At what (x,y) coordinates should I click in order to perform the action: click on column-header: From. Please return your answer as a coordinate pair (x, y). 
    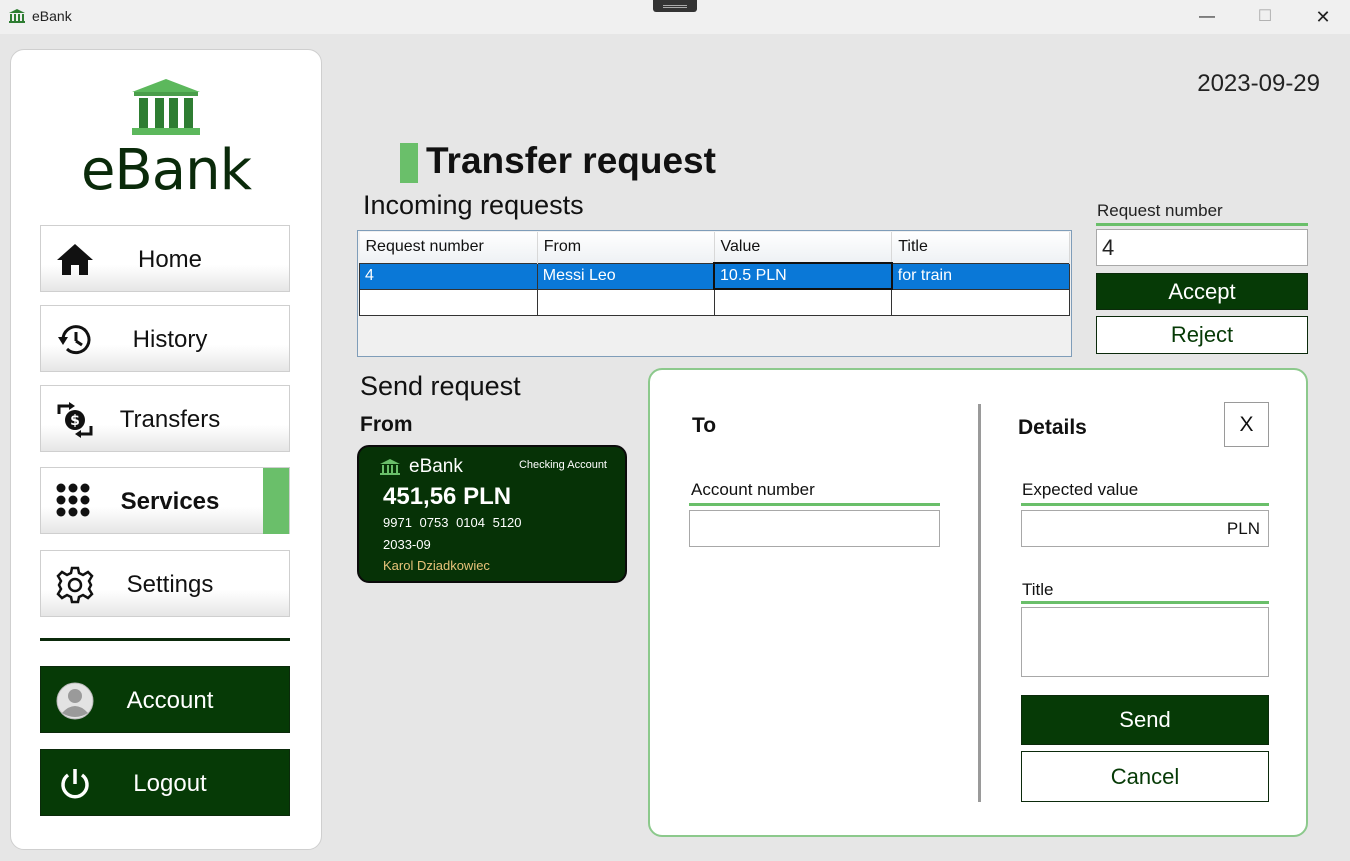
    Looking at the image, I should click on (626, 247).